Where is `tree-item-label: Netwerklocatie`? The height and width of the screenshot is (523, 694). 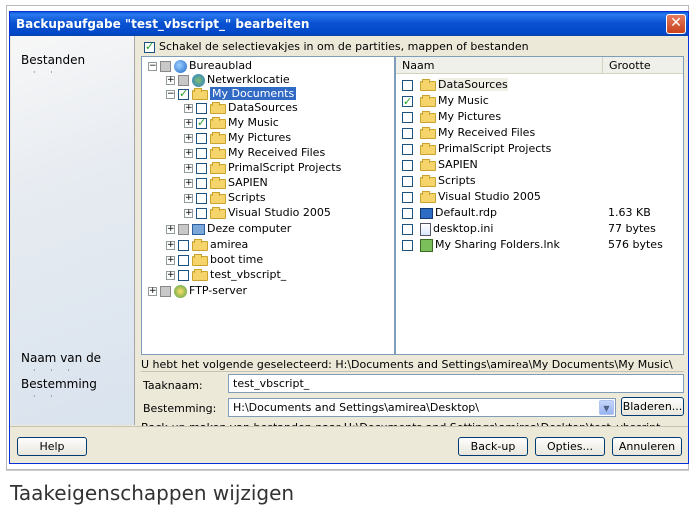 tree-item-label: Netwerklocatie is located at coordinates (248, 79).